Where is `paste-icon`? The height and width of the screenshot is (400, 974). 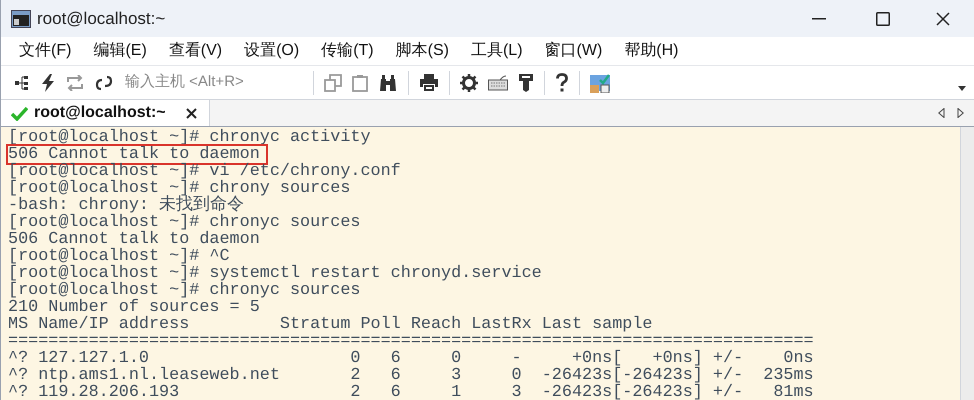 paste-icon is located at coordinates (360, 83).